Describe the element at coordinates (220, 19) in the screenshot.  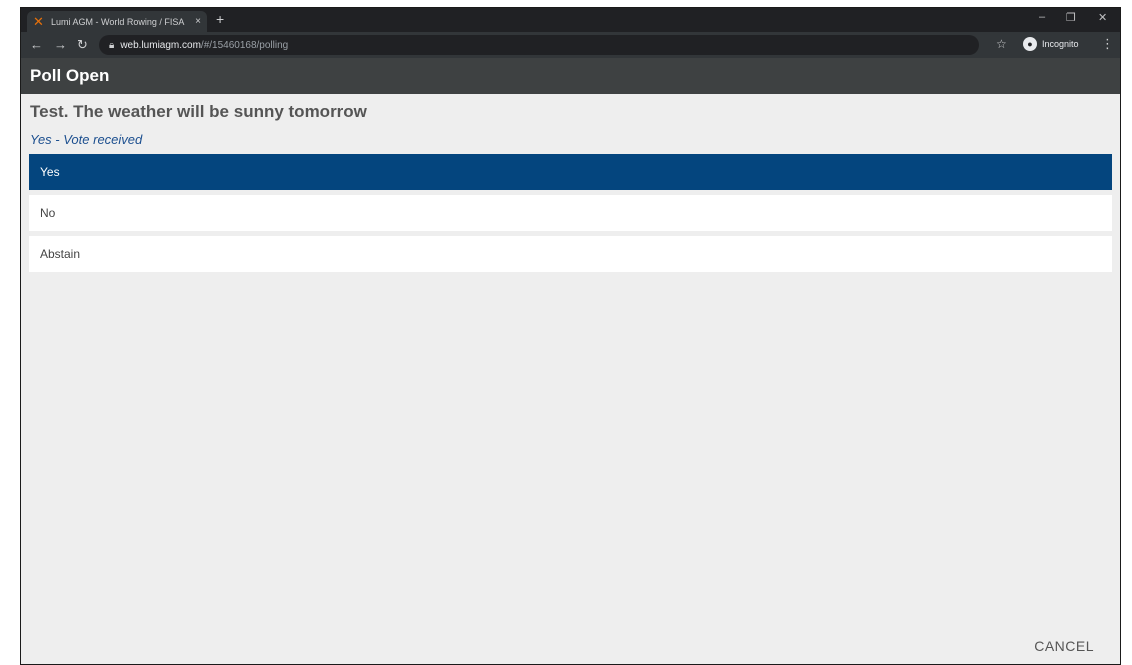
I see `new-tab-button: +` at that location.